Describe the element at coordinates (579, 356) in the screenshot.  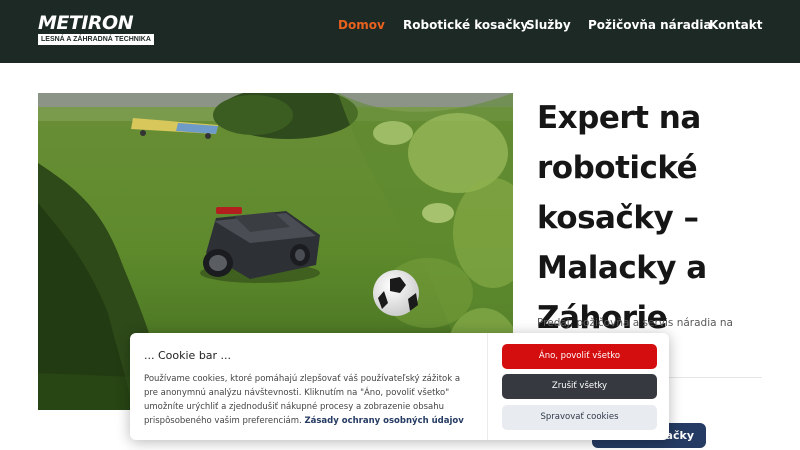
I see `accept-all-button: Áno, povoliť všetko` at that location.